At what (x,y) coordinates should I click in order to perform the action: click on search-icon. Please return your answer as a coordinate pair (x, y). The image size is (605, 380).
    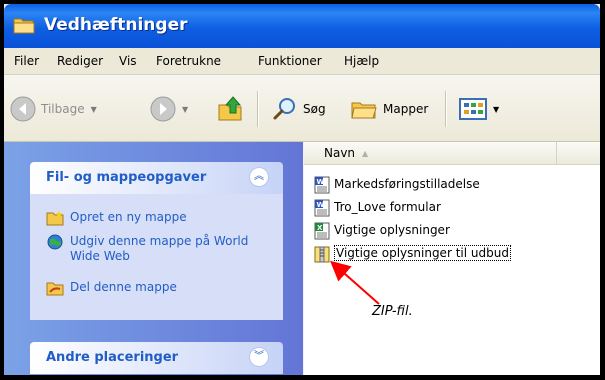
    Looking at the image, I should click on (284, 109).